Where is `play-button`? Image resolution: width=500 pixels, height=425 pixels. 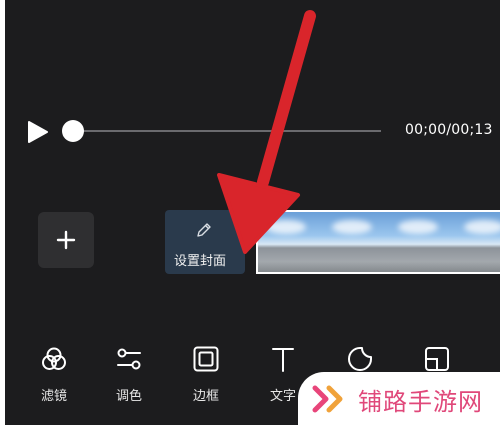
play-button is located at coordinates (38, 132).